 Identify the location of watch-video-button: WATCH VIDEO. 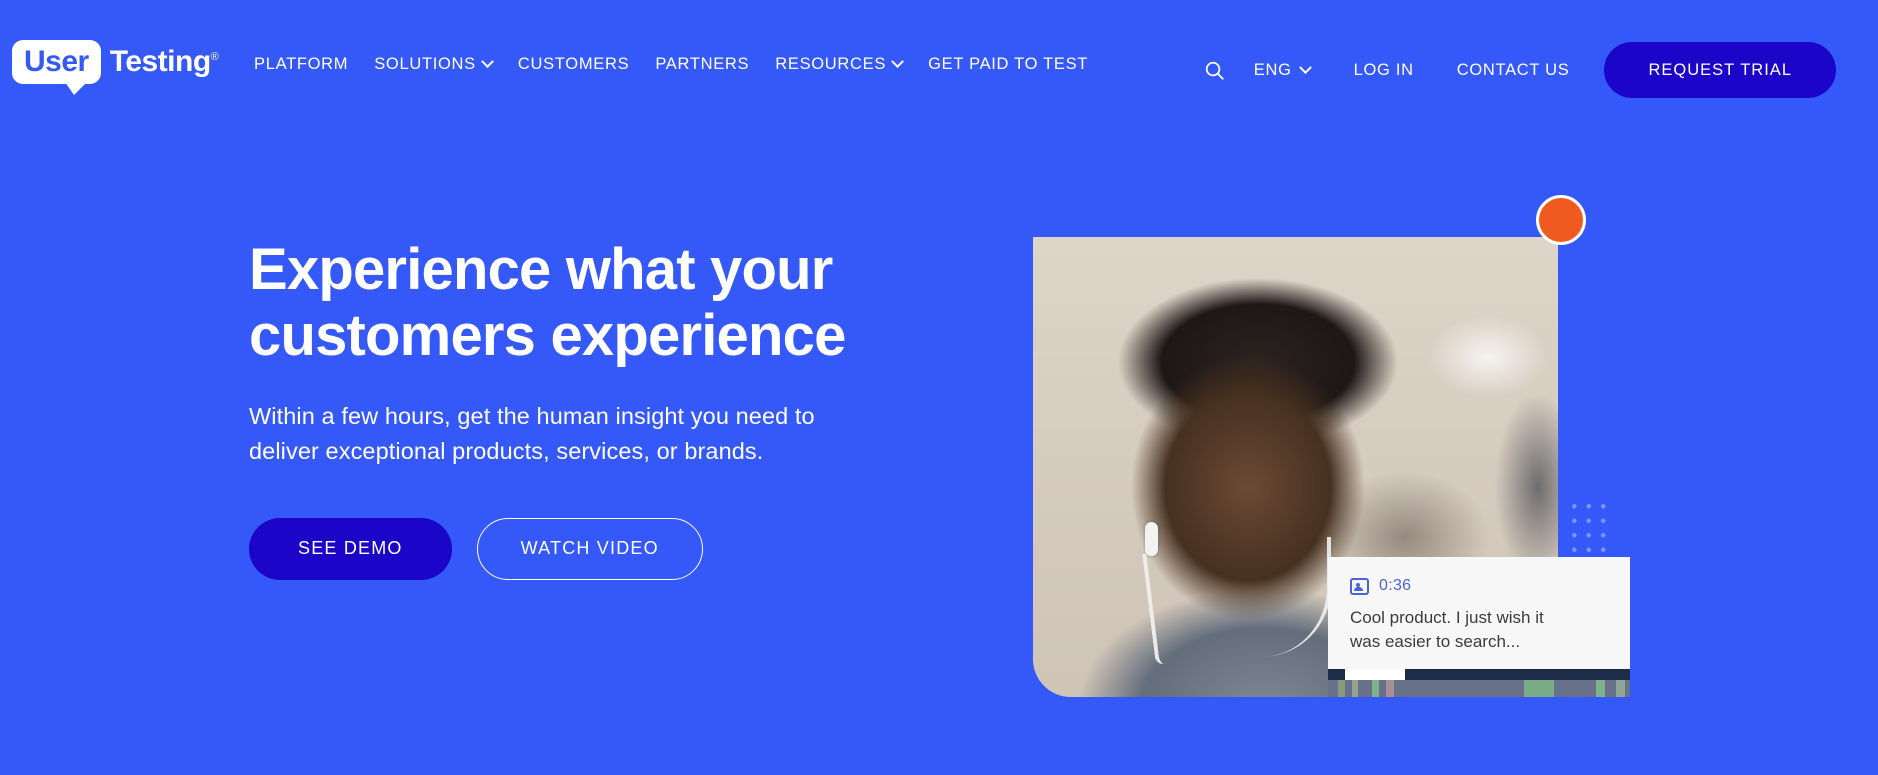
(589, 548).